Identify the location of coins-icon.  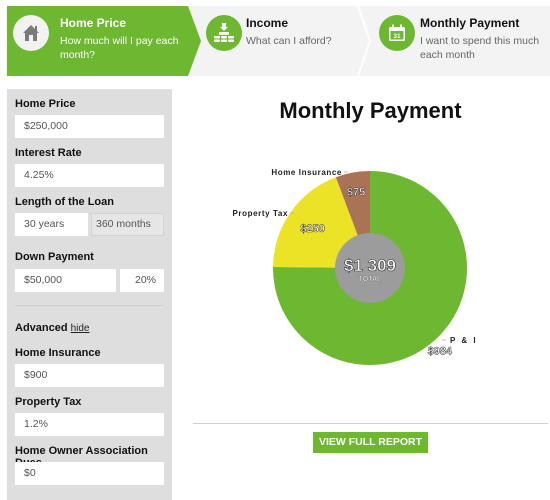
(224, 33).